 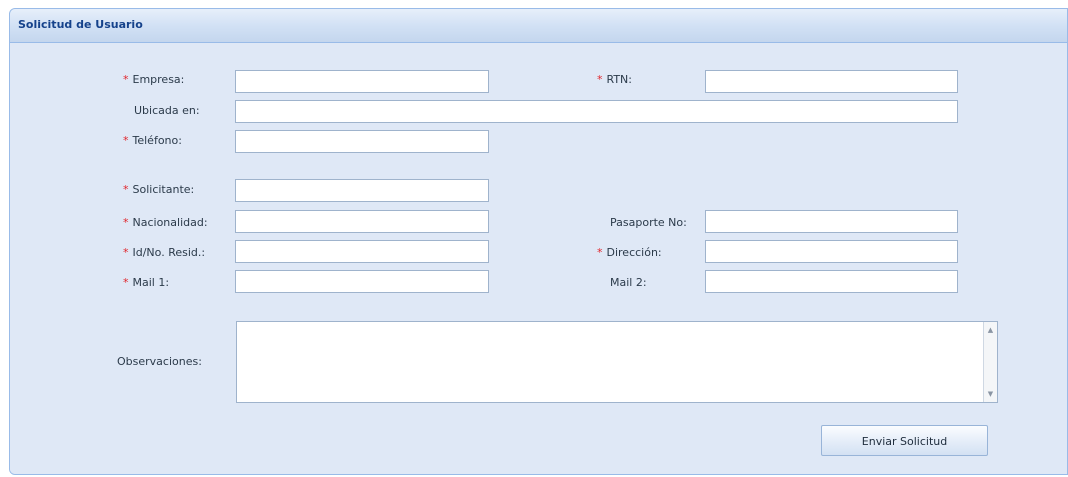 What do you see at coordinates (159, 361) in the screenshot?
I see `observaciones-label: Observaciones:` at bounding box center [159, 361].